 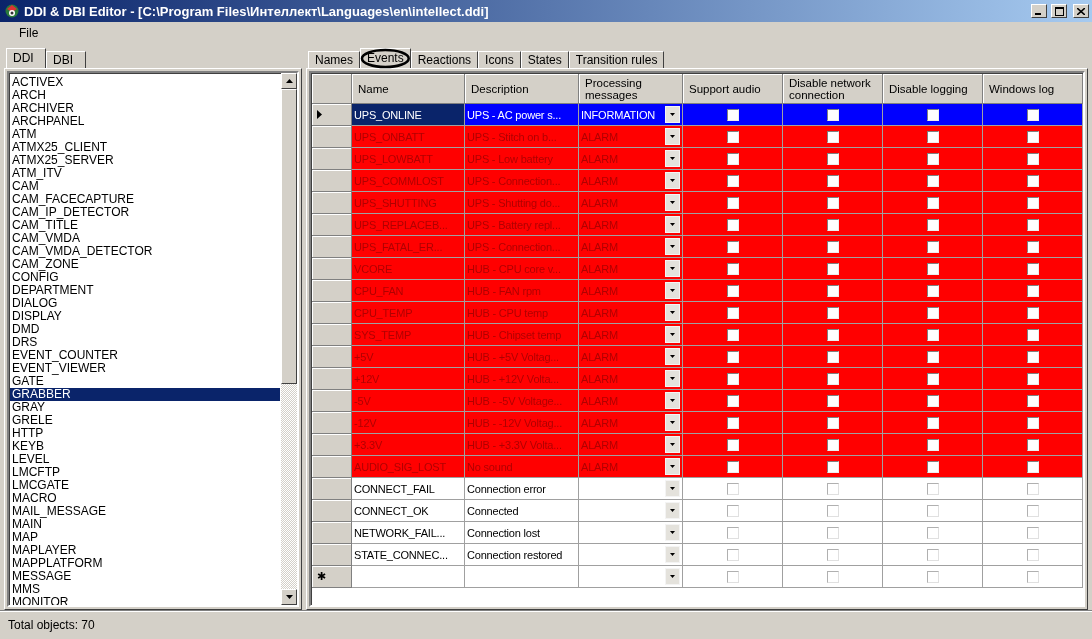 I want to click on object-list-item: MAIL_MESSAGE, so click(x=145, y=511).